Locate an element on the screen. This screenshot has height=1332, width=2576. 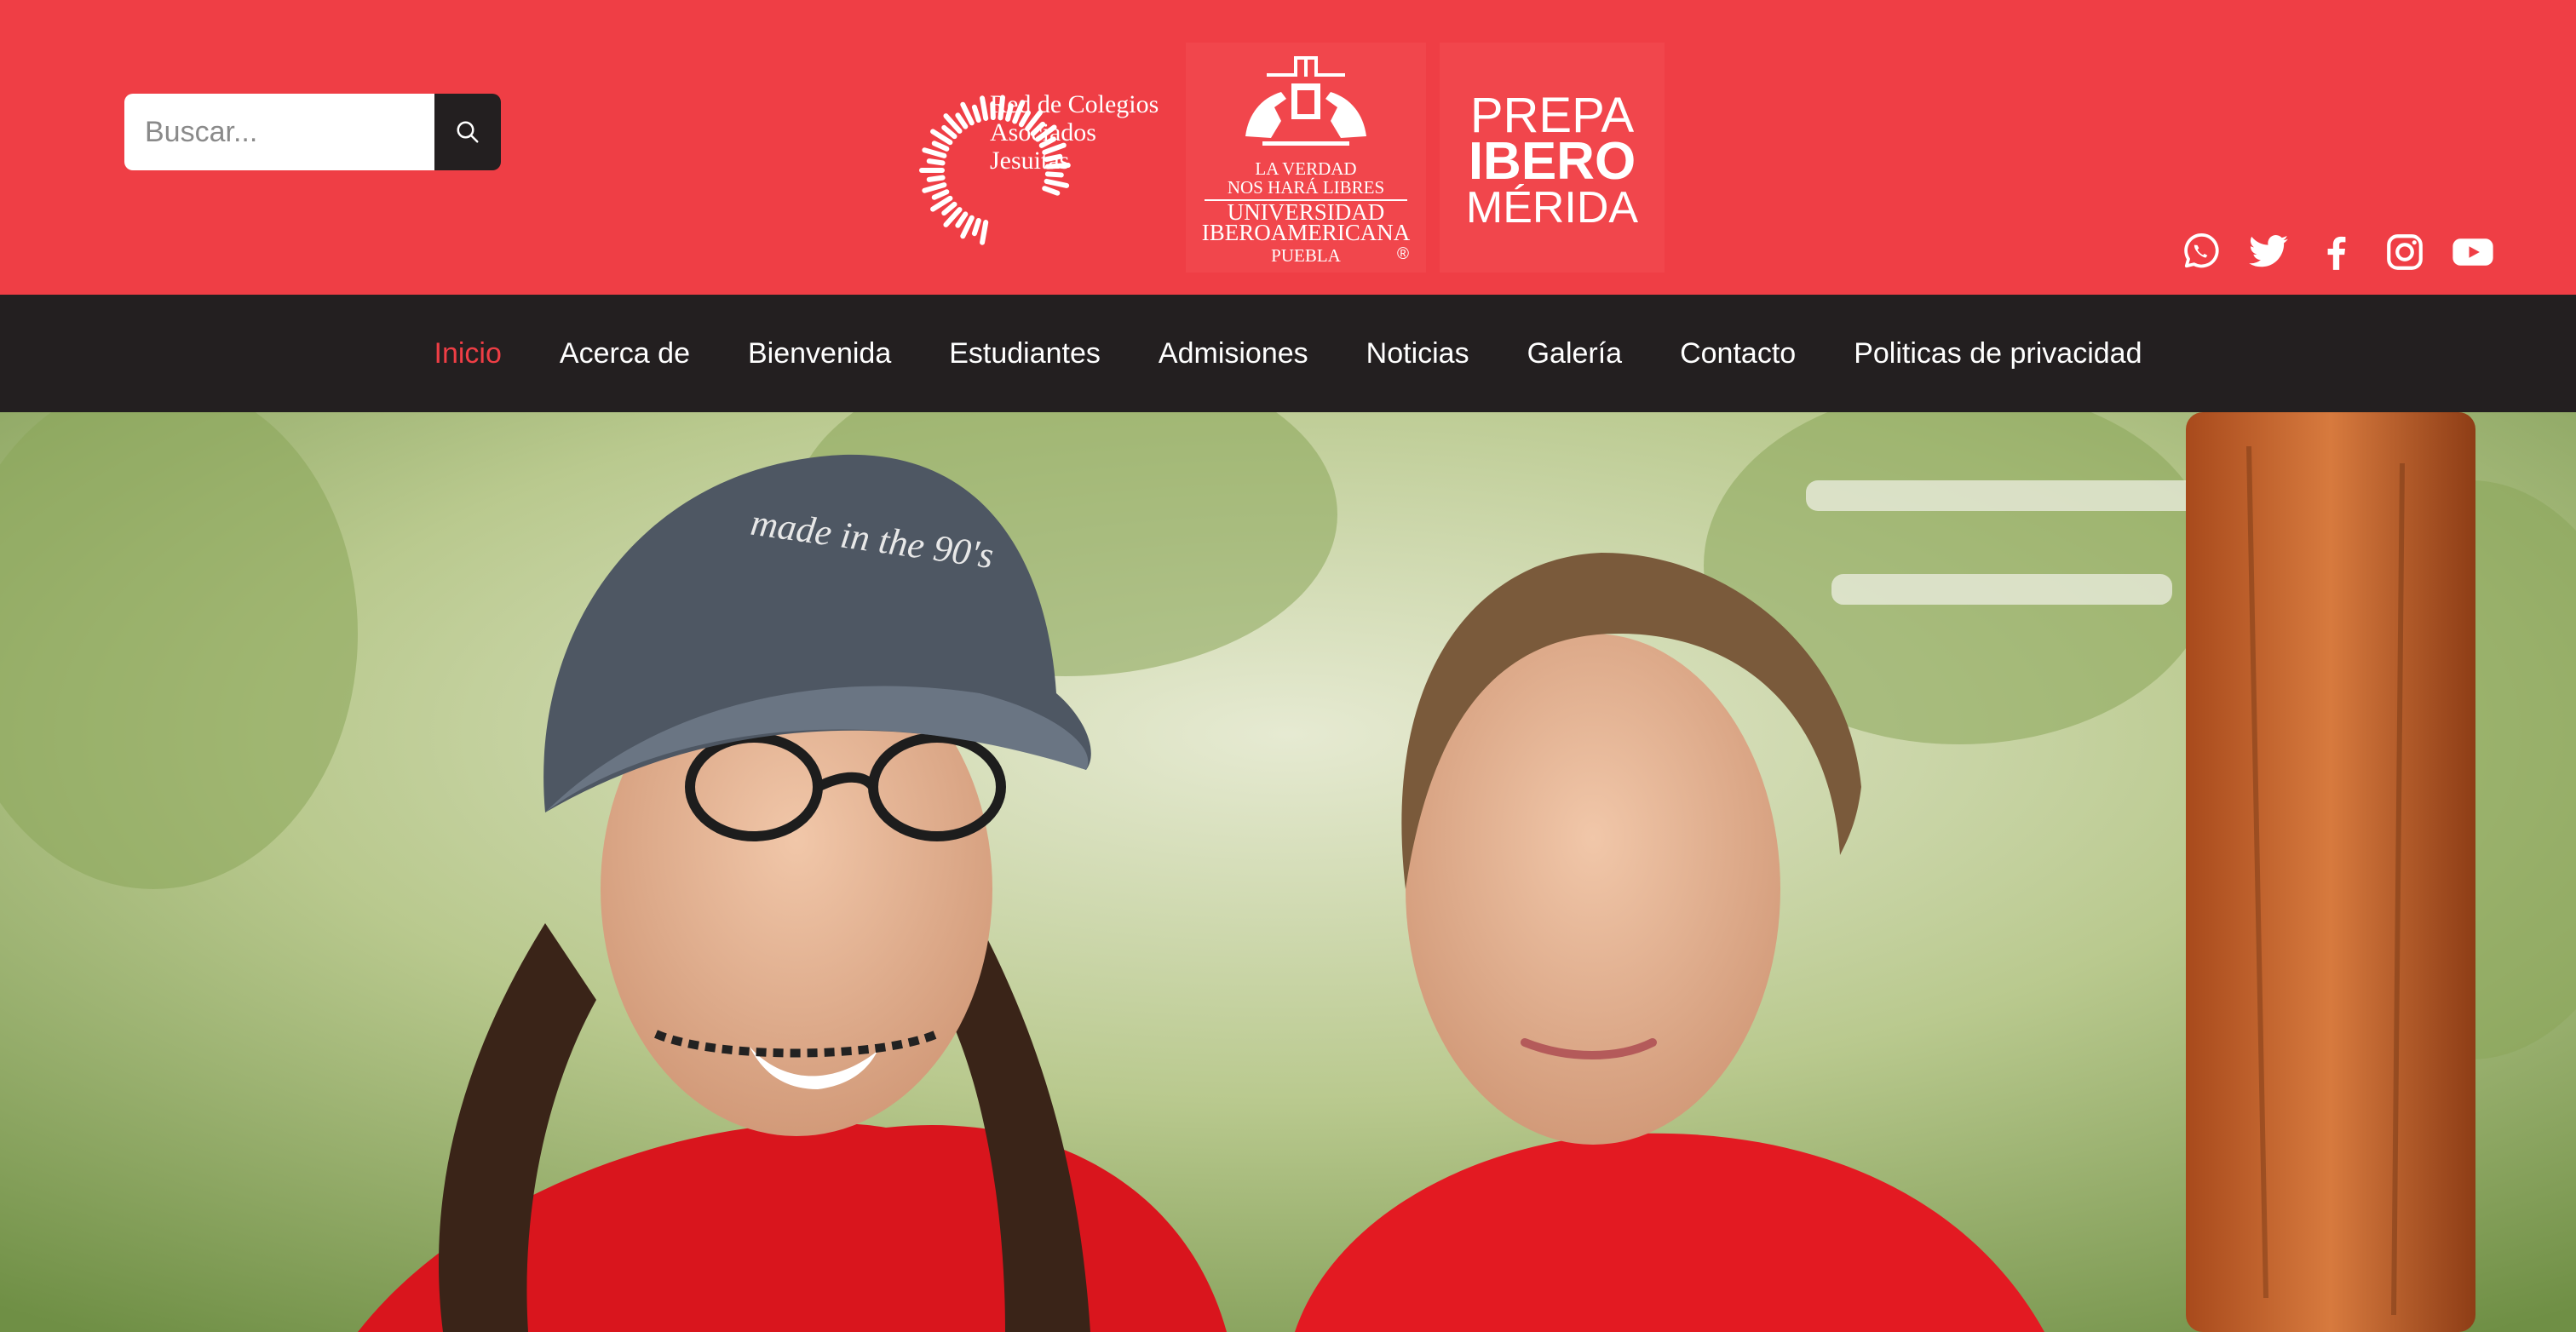
nav-item-acerca-de: Acerca de is located at coordinates (625, 354).